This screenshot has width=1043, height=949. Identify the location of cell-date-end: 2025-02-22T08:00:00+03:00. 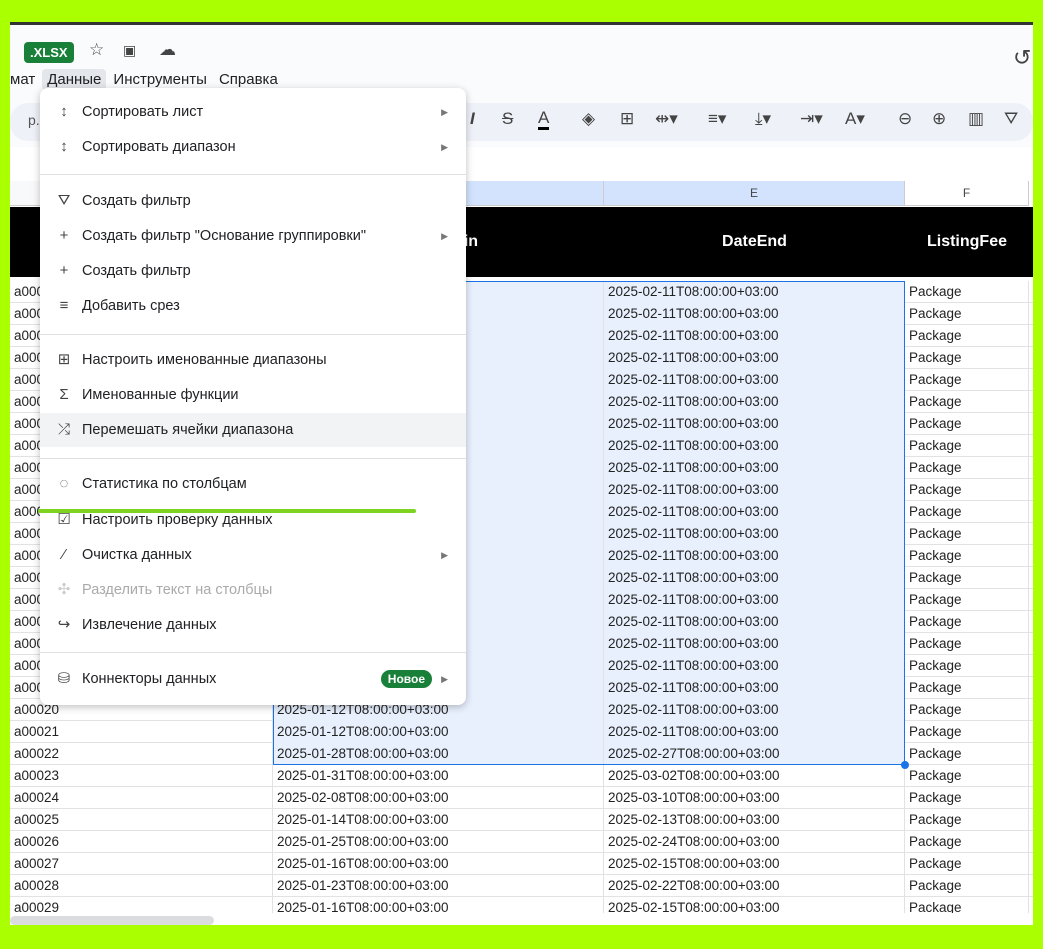
(754, 886).